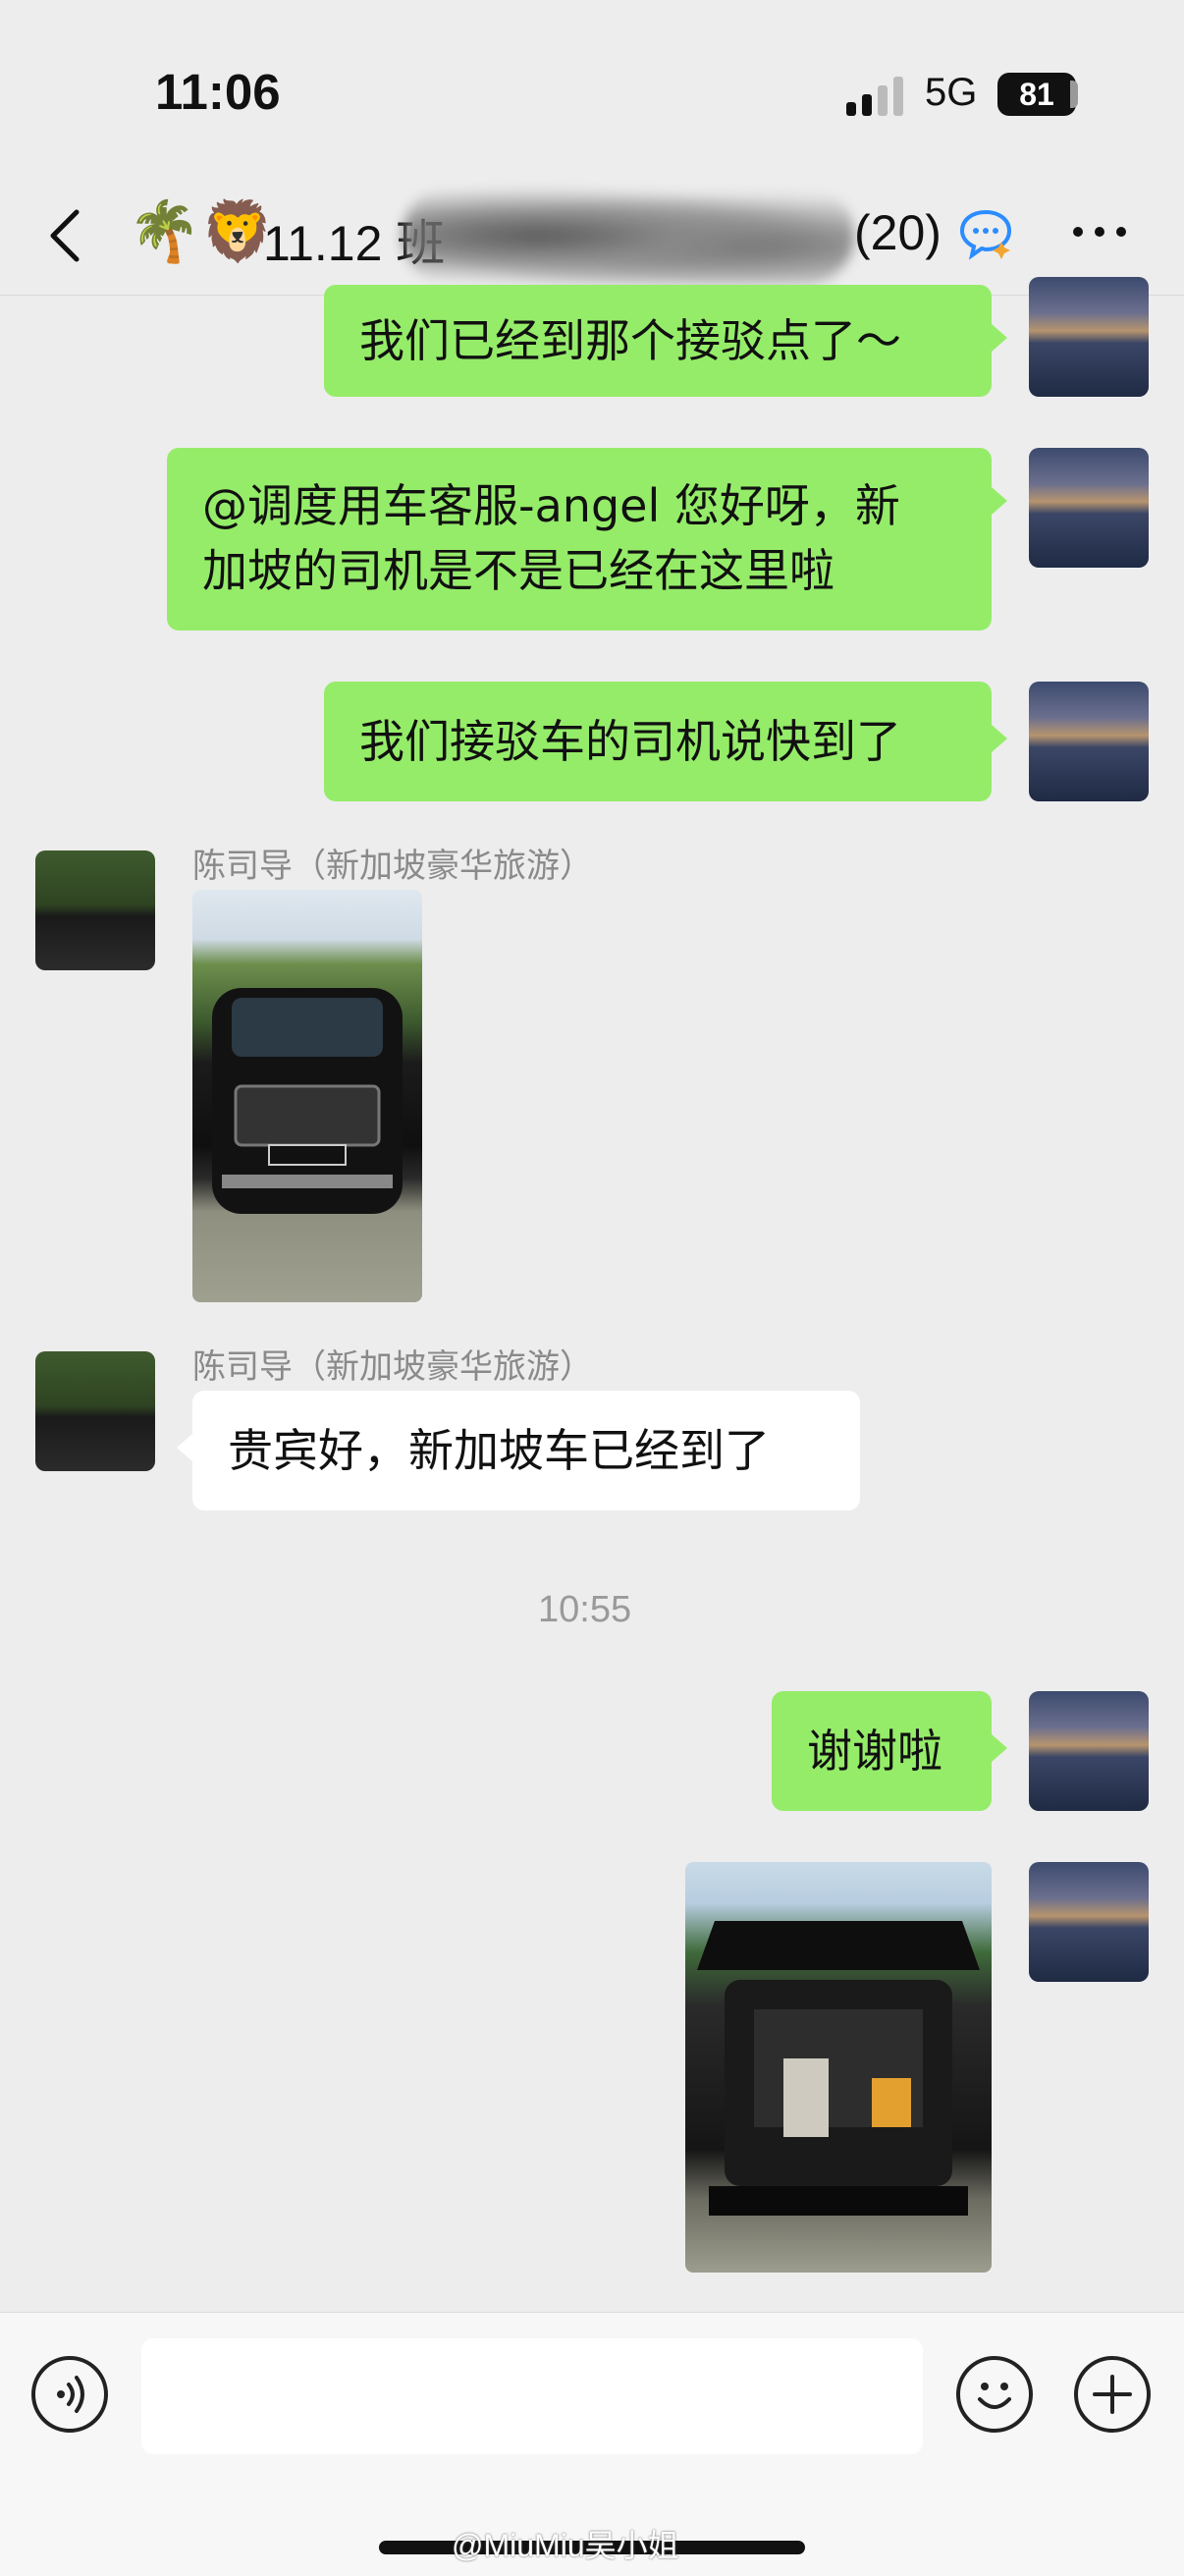 The height and width of the screenshot is (2576, 1184). I want to click on battery-icon: 81, so click(1036, 95).